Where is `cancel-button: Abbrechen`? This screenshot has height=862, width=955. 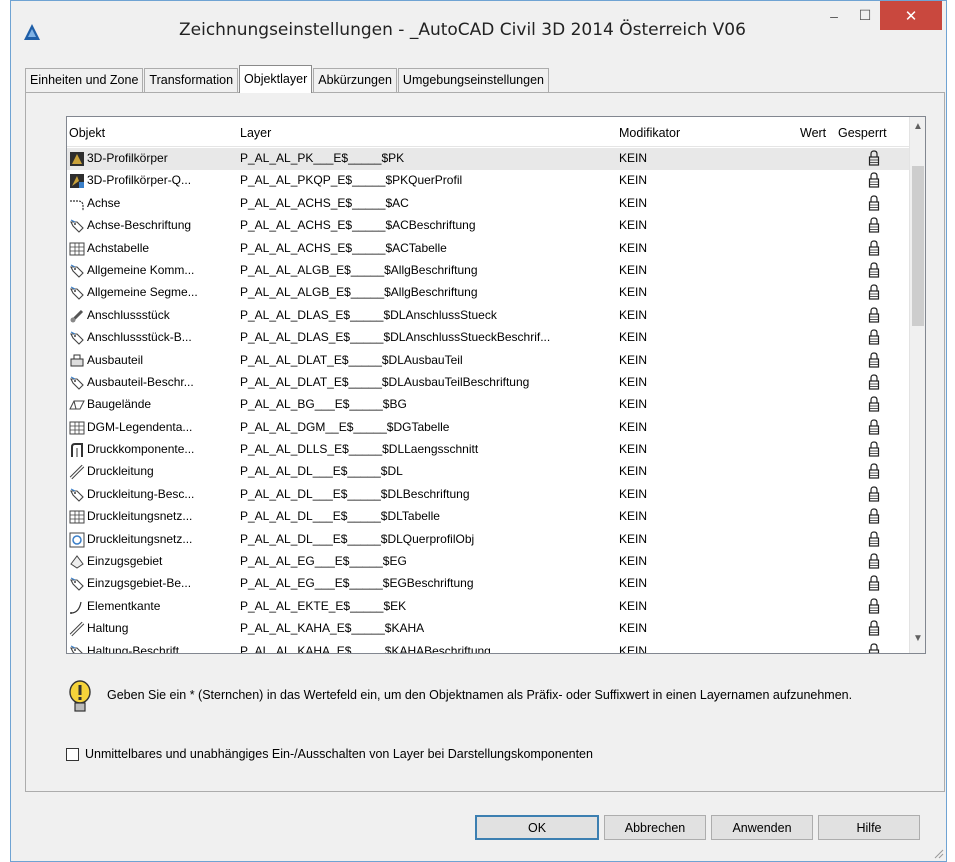 cancel-button: Abbrechen is located at coordinates (655, 827).